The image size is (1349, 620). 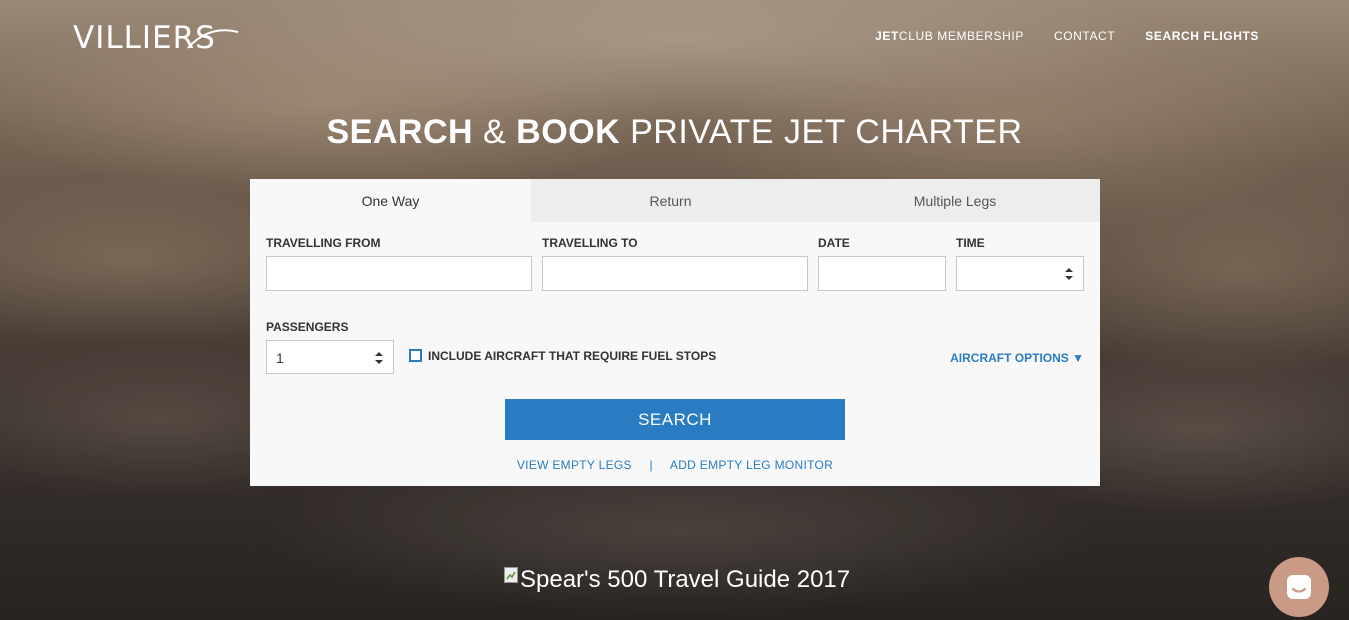 What do you see at coordinates (1202, 36) in the screenshot?
I see `nav-search-flights: SEARCH FLIGHTS` at bounding box center [1202, 36].